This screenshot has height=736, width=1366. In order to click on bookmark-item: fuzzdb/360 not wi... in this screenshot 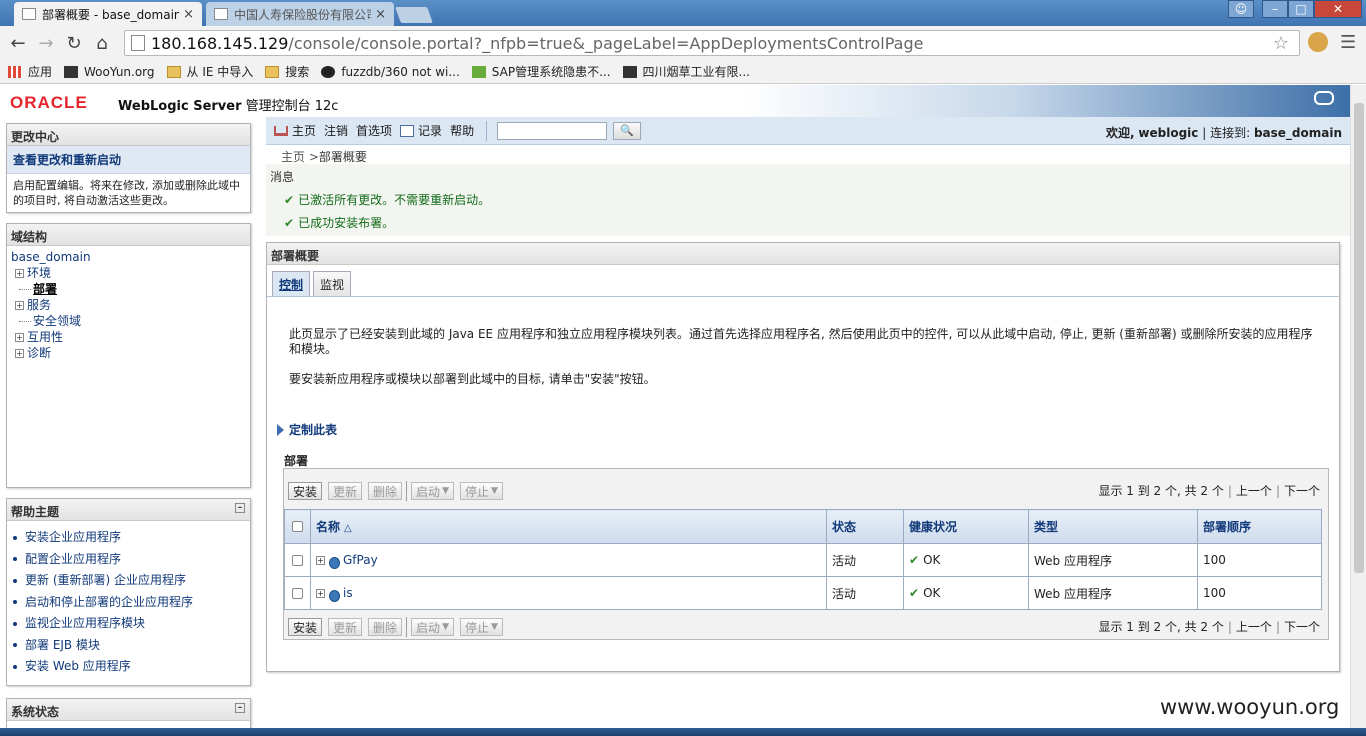, I will do `click(390, 72)`.